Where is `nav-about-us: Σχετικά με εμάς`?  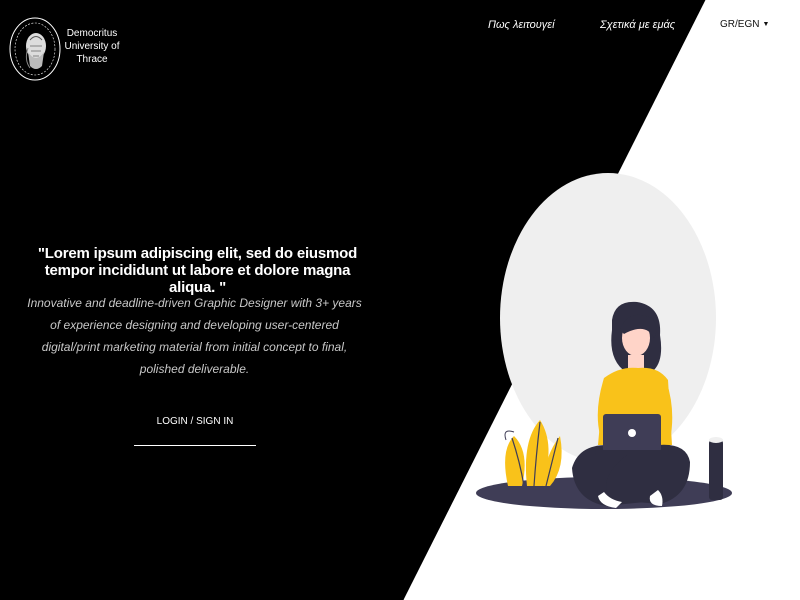
nav-about-us: Σχετικά με εμάς is located at coordinates (637, 25).